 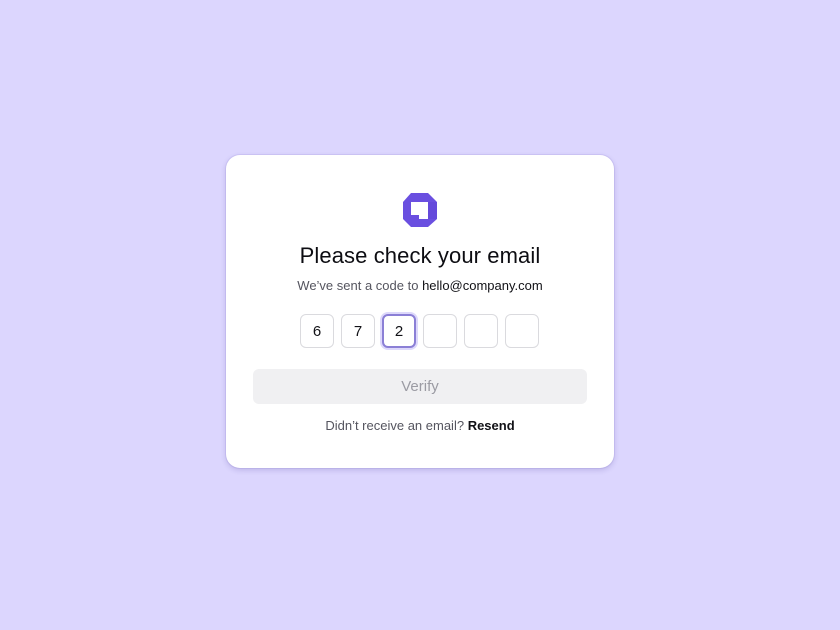 What do you see at coordinates (420, 210) in the screenshot?
I see `brand-logo-icon` at bounding box center [420, 210].